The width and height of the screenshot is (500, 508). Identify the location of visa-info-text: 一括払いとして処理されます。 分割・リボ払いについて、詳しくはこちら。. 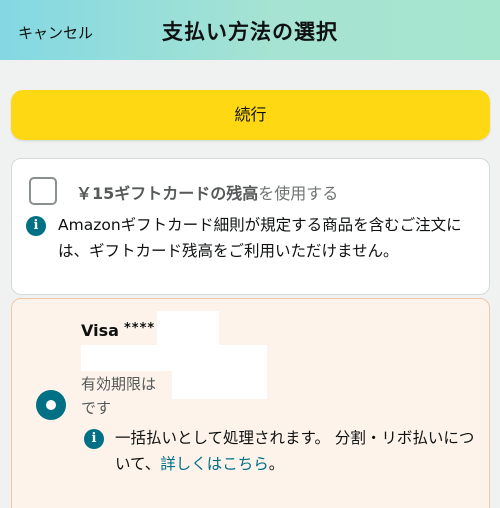
(301, 451).